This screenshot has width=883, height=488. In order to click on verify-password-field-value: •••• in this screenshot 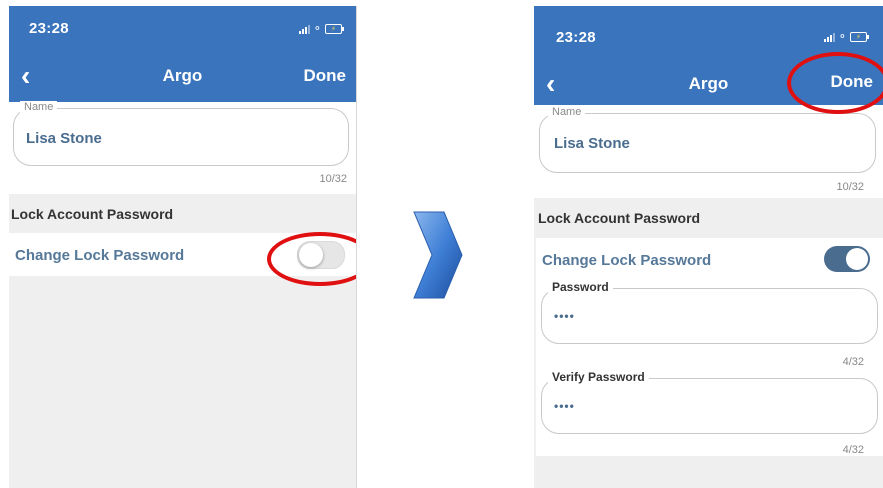, I will do `click(564, 406)`.